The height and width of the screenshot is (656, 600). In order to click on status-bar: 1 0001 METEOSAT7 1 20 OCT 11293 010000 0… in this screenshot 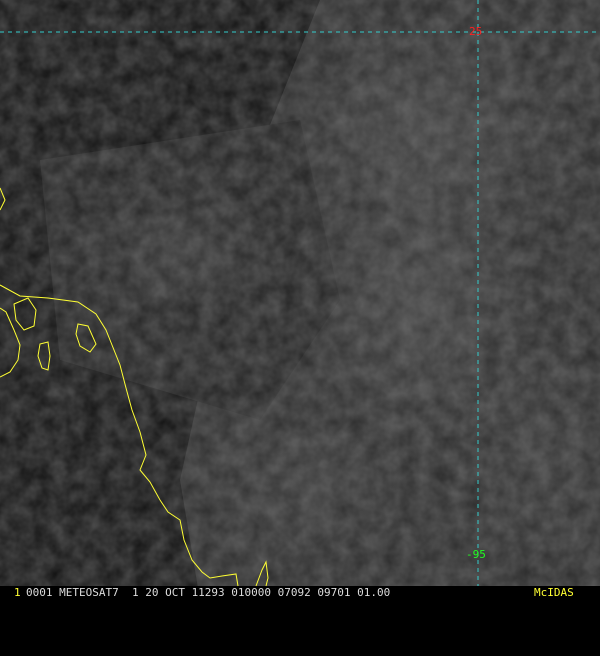, I will do `click(300, 593)`.